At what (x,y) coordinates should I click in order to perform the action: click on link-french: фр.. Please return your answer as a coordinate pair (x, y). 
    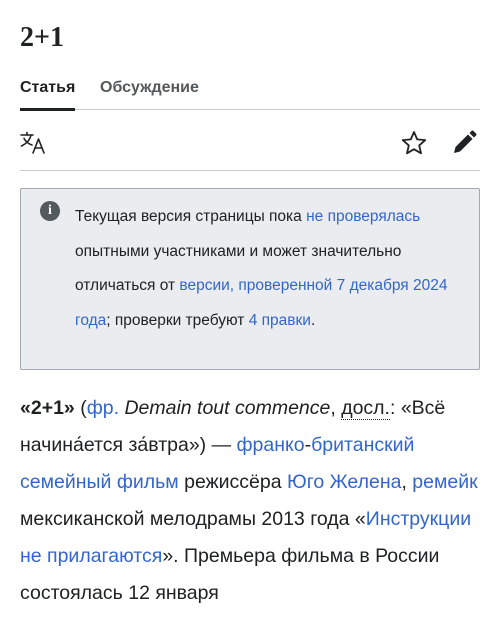
    Looking at the image, I should click on (103, 408).